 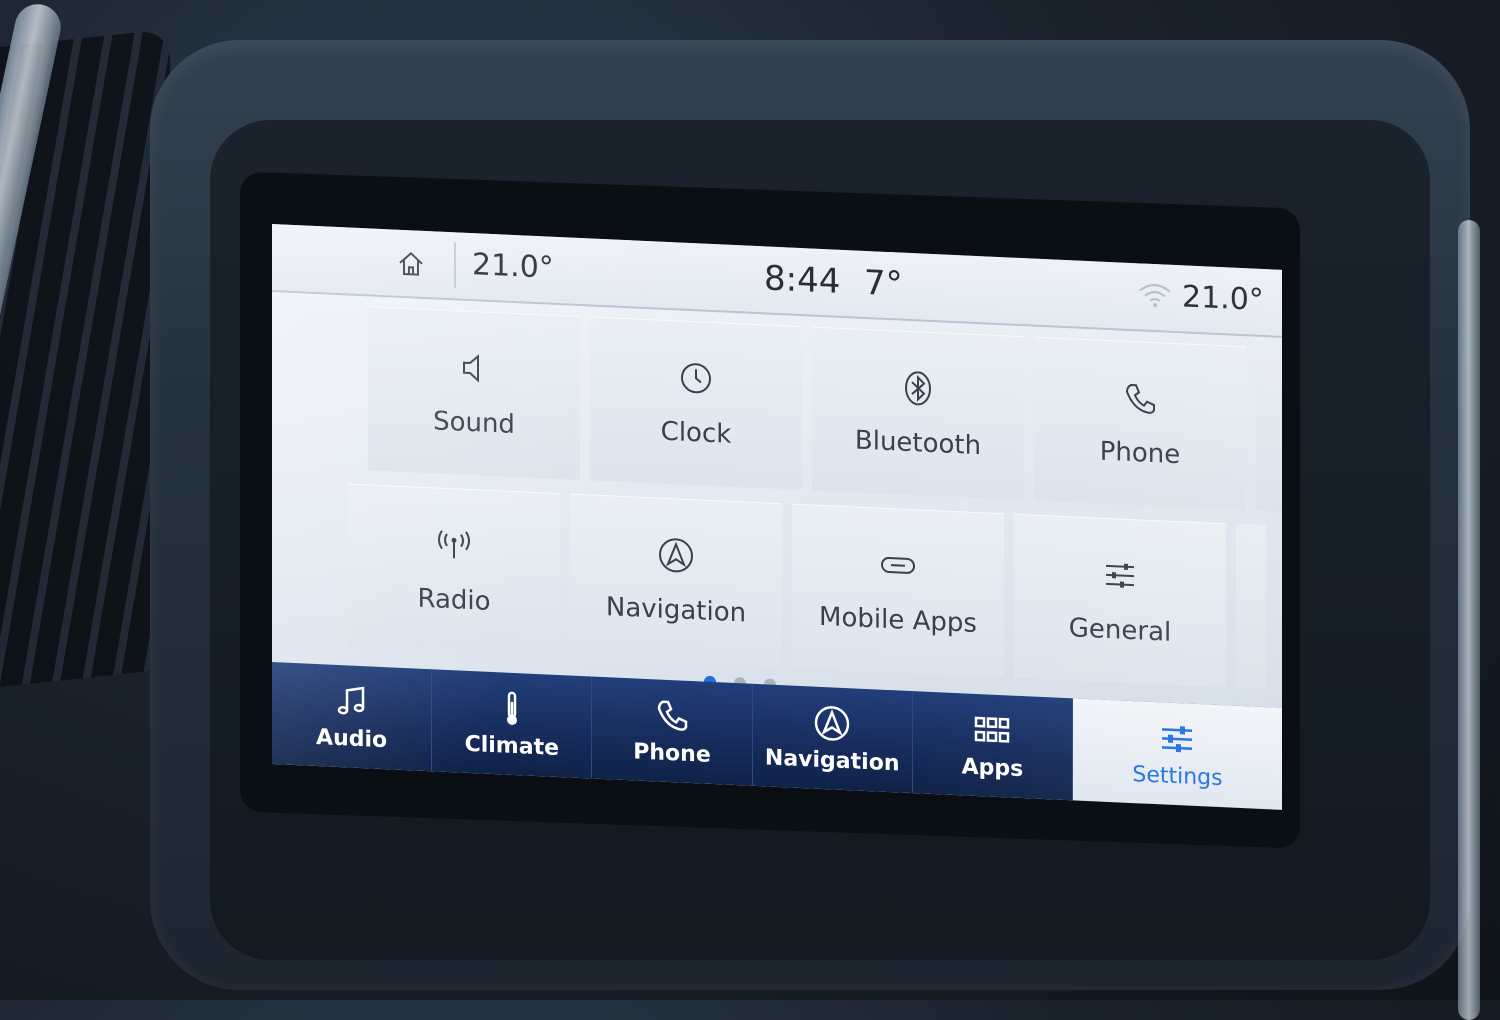 I want to click on apps-grid-icon, so click(x=992, y=729).